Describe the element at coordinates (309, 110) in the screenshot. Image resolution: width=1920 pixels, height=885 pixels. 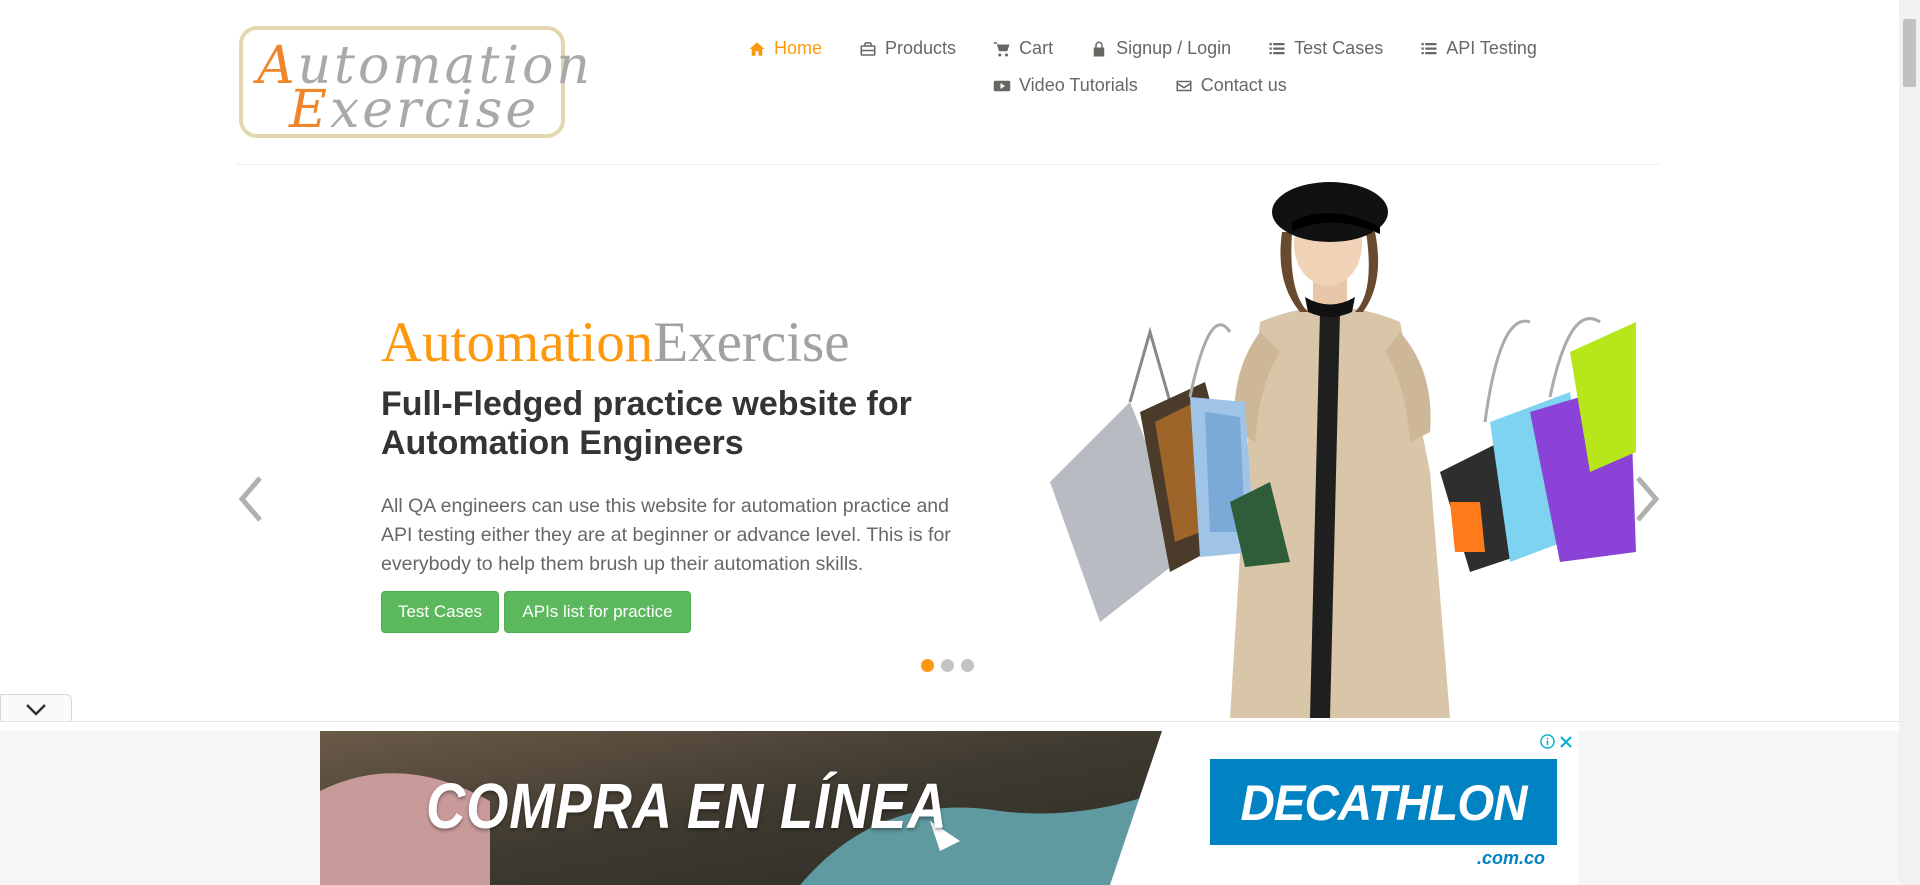
I see `logo-cap-e: E` at that location.